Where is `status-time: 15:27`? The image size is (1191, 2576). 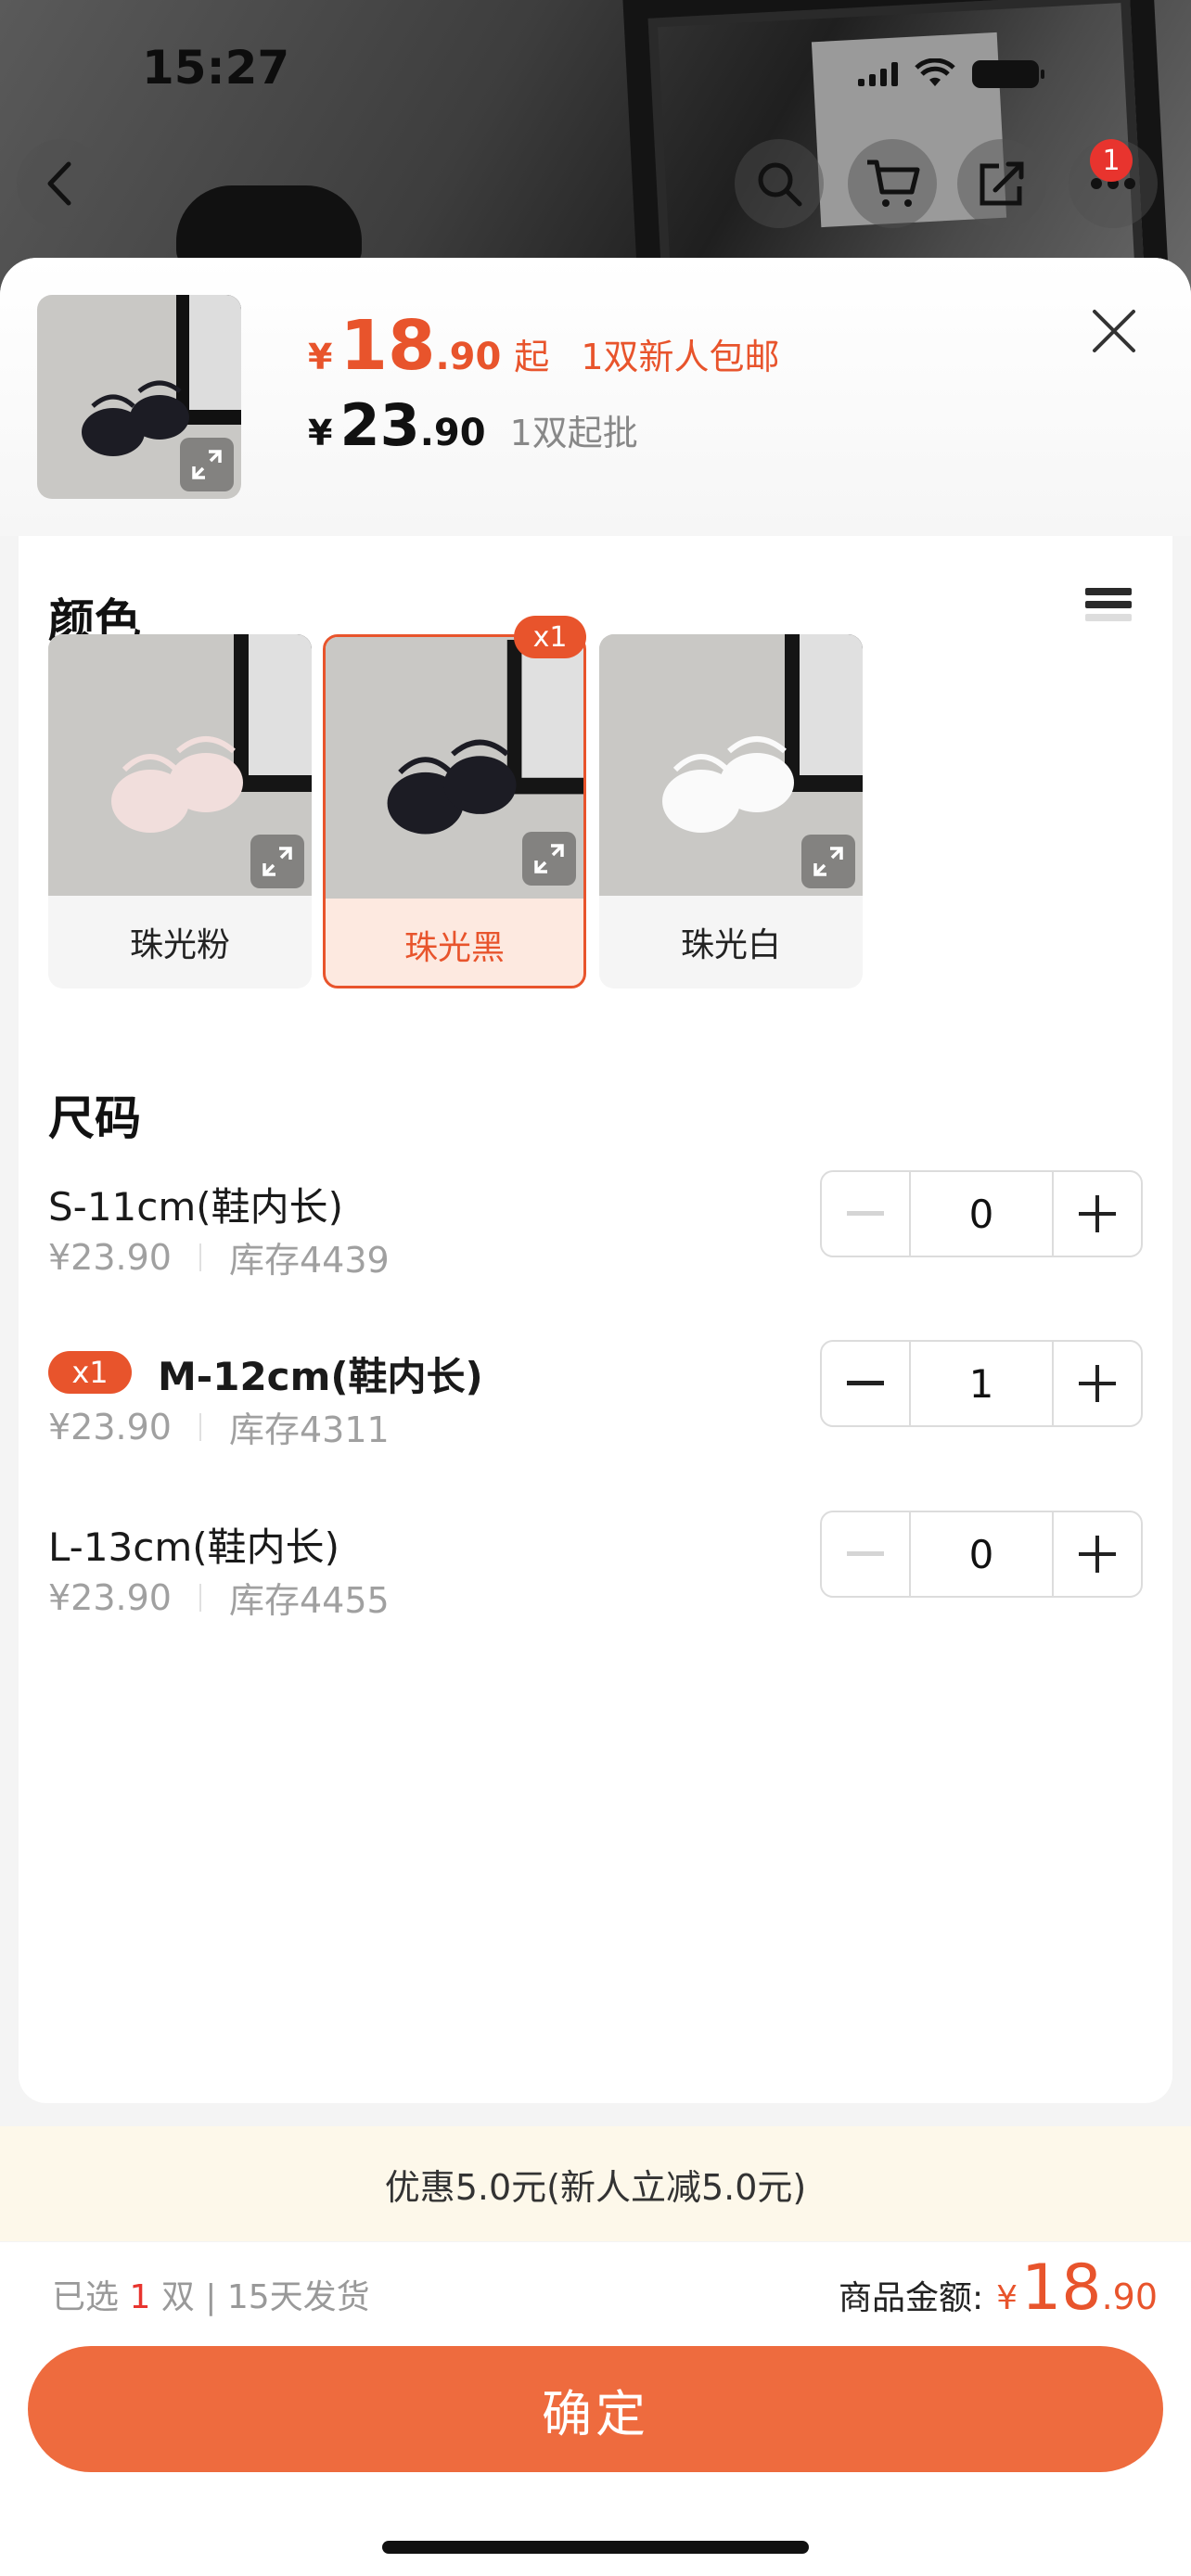 status-time: 15:27 is located at coordinates (216, 68).